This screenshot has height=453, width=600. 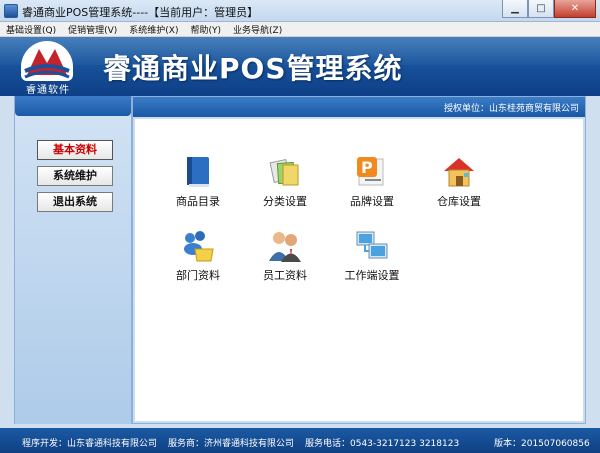 I want to click on tile-label: 仓库设置, so click(x=459, y=201).